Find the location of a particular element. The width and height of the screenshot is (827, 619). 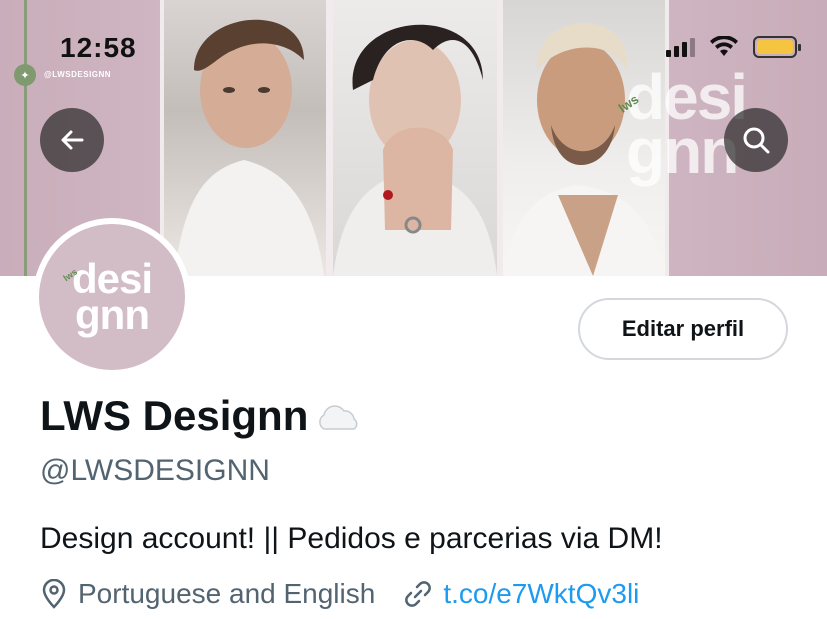

profile-link-text: t.co/e7WktQv3li is located at coordinates (541, 594).